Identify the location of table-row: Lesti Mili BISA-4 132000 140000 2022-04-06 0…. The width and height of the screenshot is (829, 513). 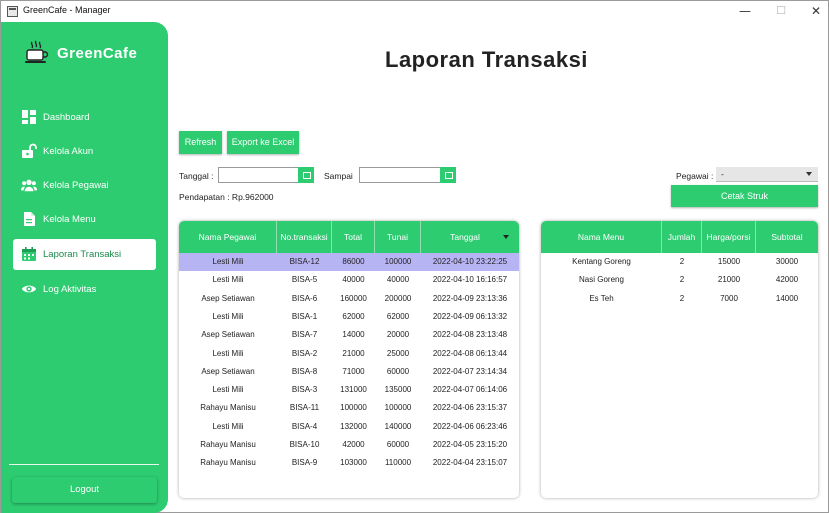
(349, 427).